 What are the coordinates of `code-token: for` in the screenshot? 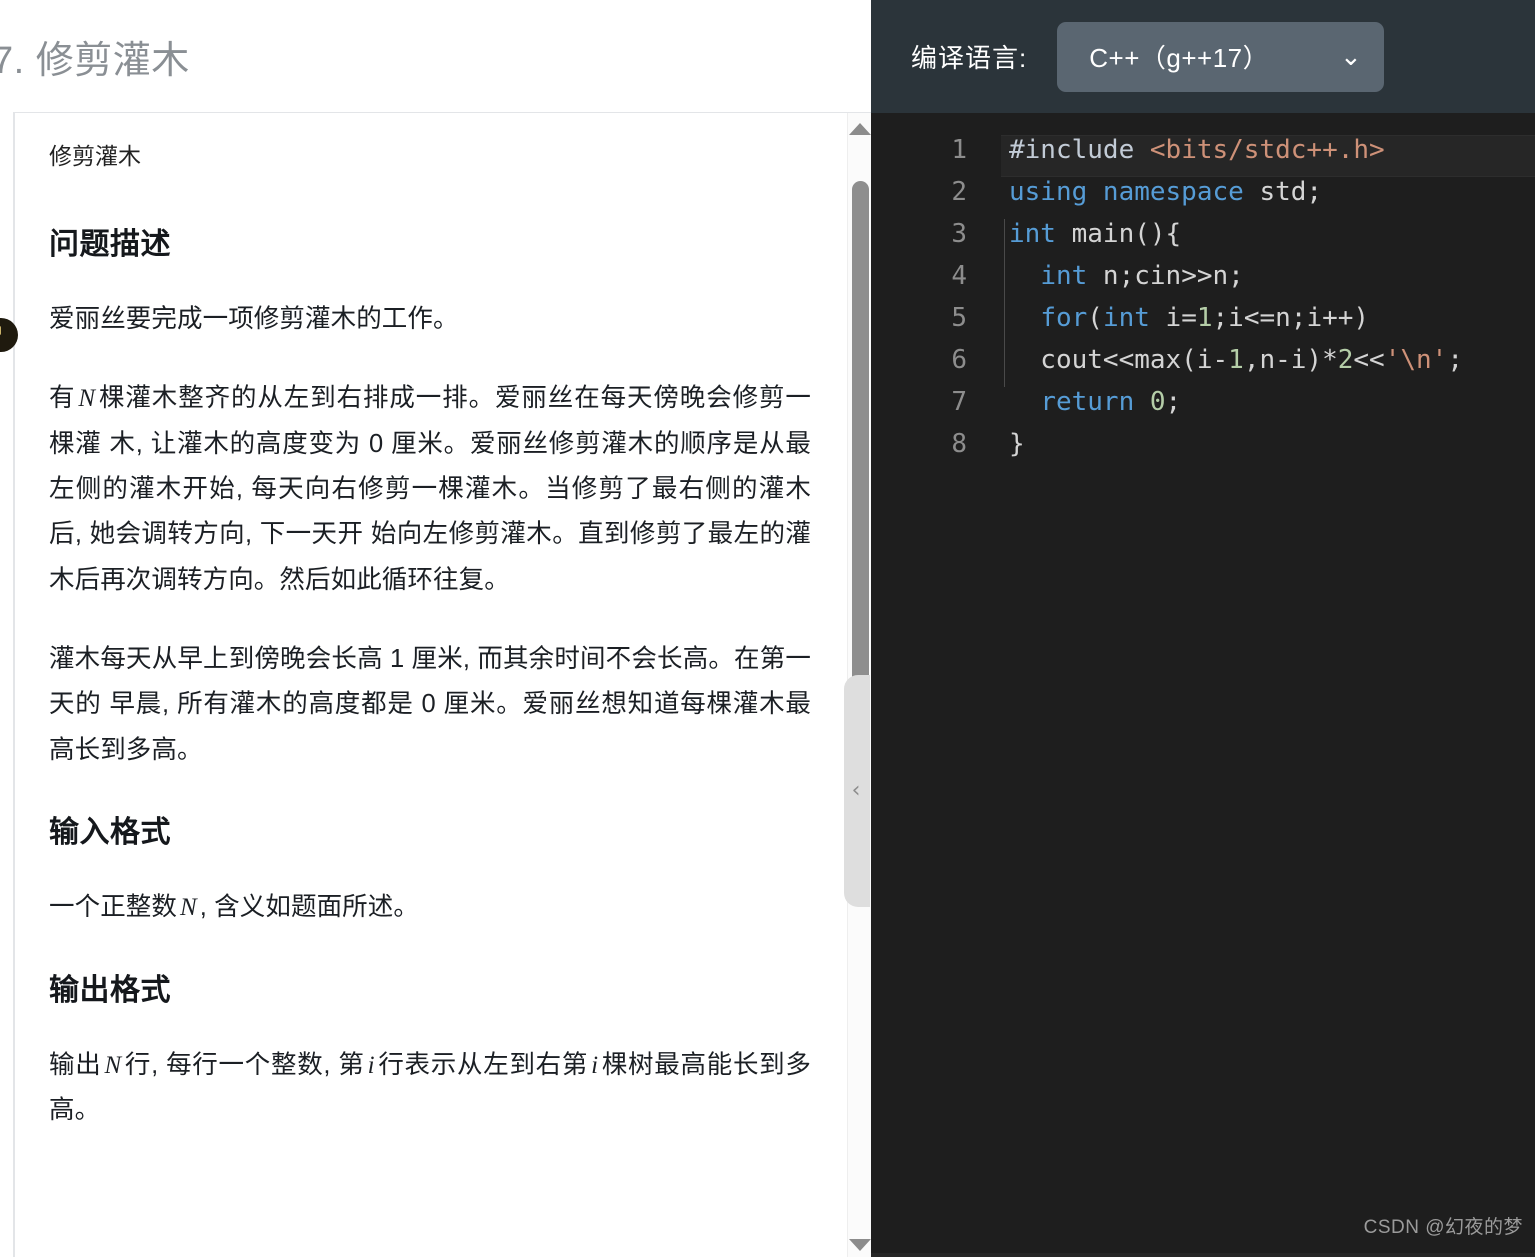 It's located at (1064, 318).